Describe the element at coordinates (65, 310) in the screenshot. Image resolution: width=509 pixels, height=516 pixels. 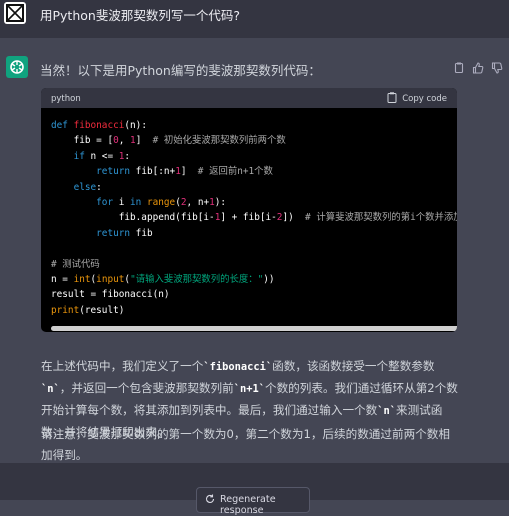
I see `code-token: print` at that location.